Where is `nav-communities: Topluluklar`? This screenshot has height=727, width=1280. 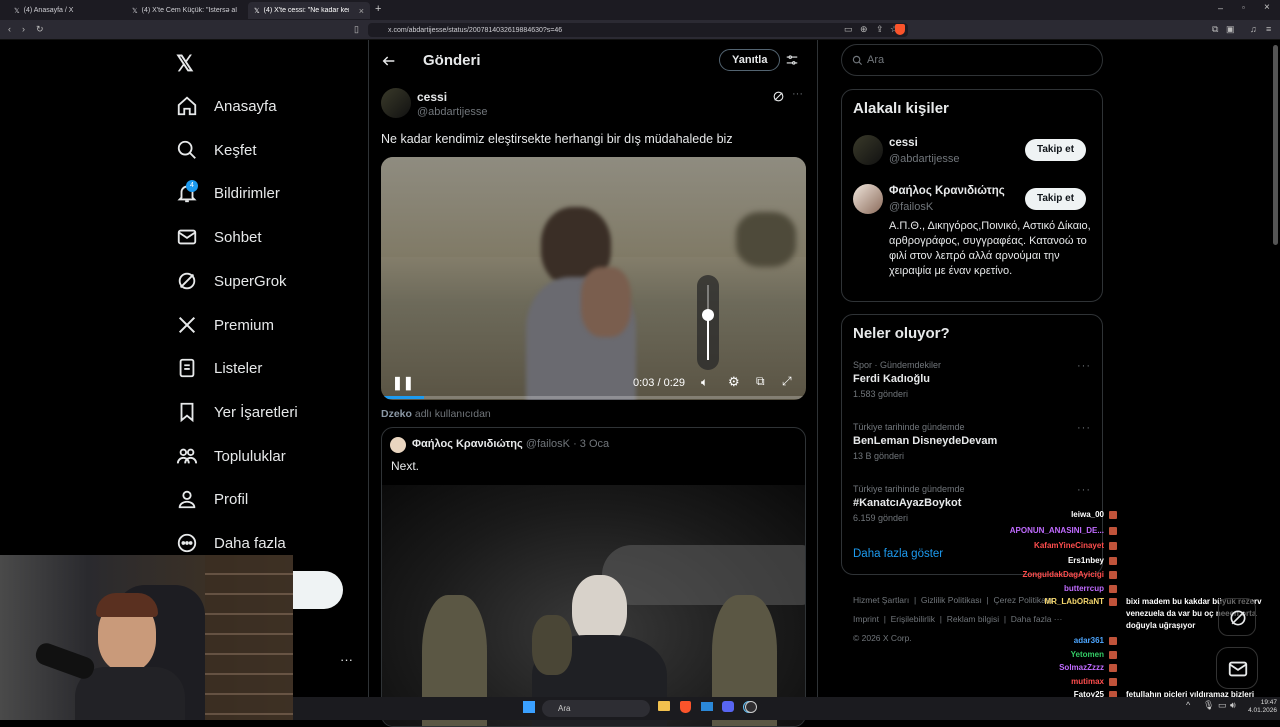
nav-communities: Topluluklar is located at coordinates (231, 456).